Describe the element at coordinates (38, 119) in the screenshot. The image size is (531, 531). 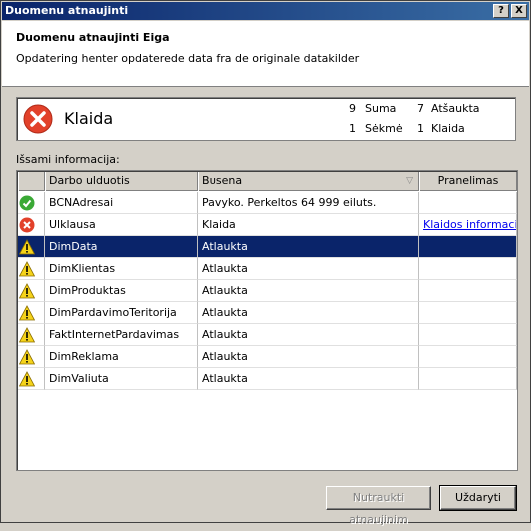
I see `error-icon` at that location.